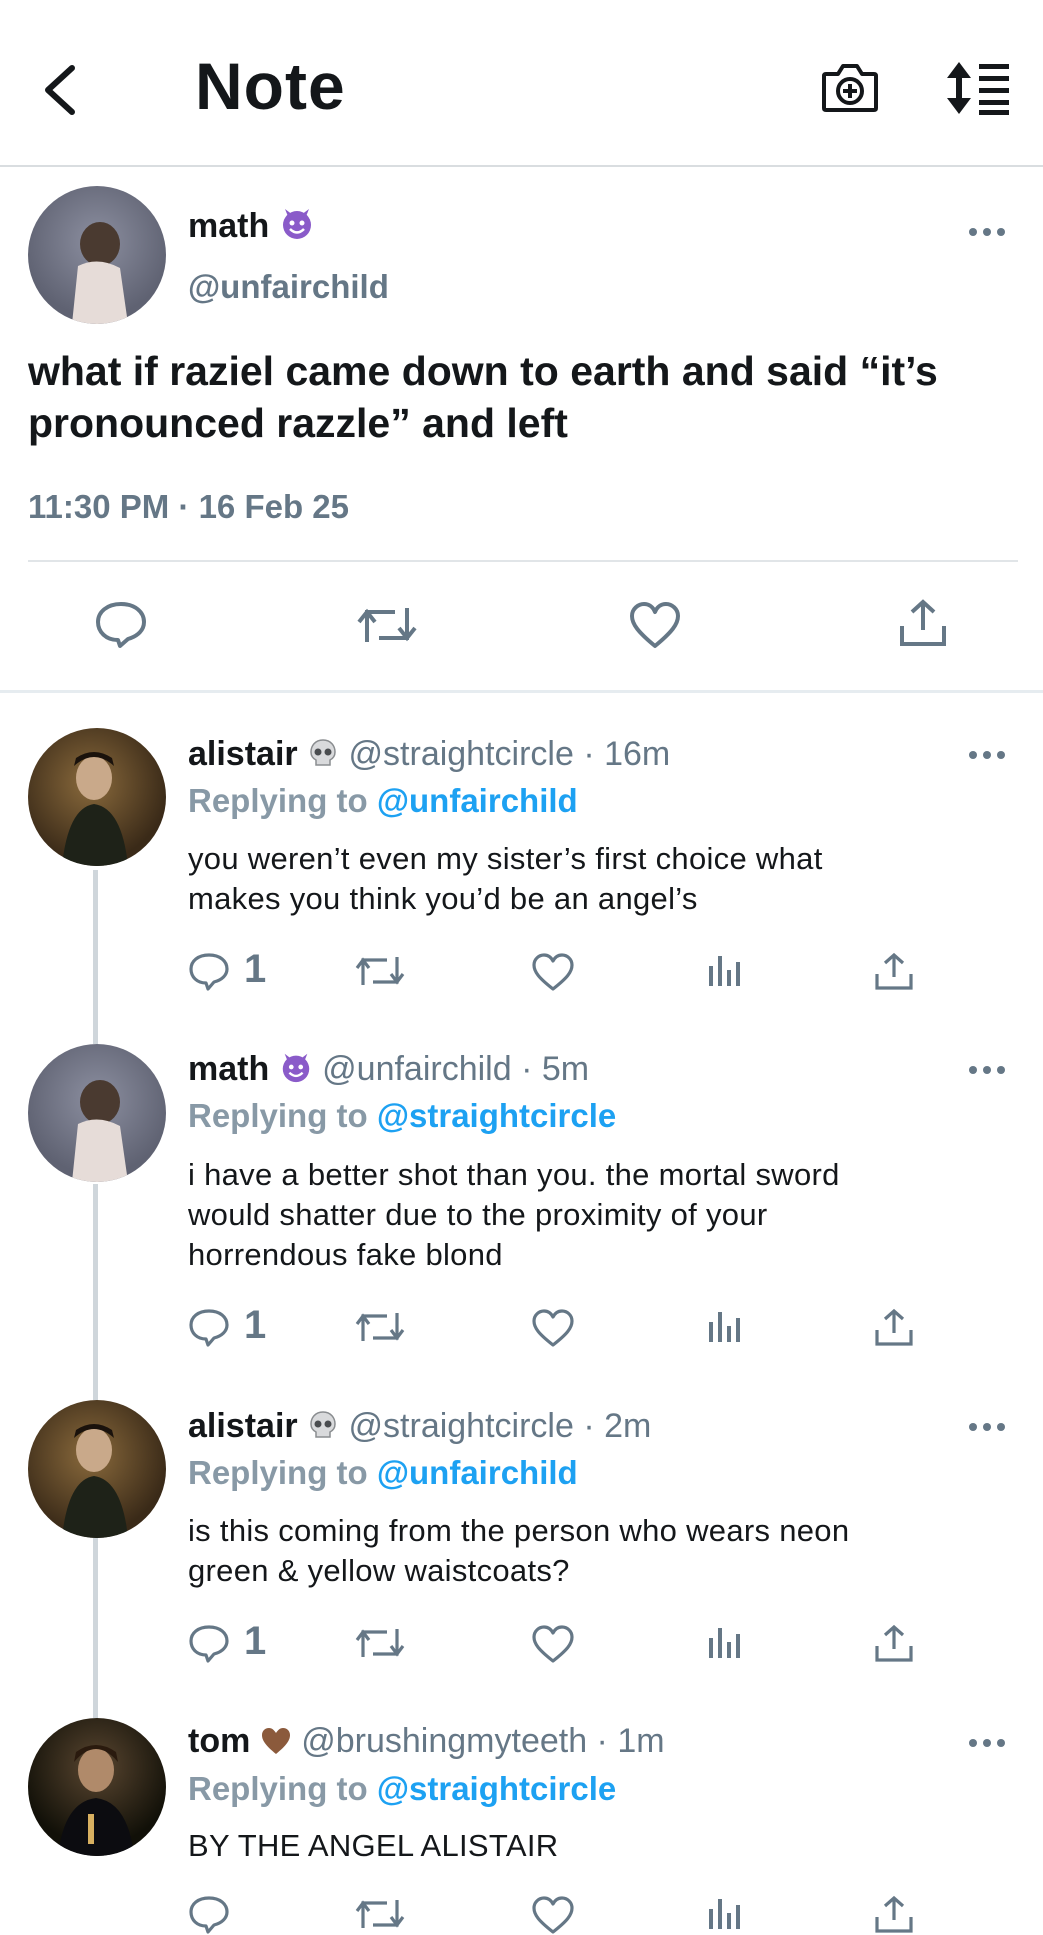  Describe the element at coordinates (270, 86) in the screenshot. I see `page-title: Note` at that location.